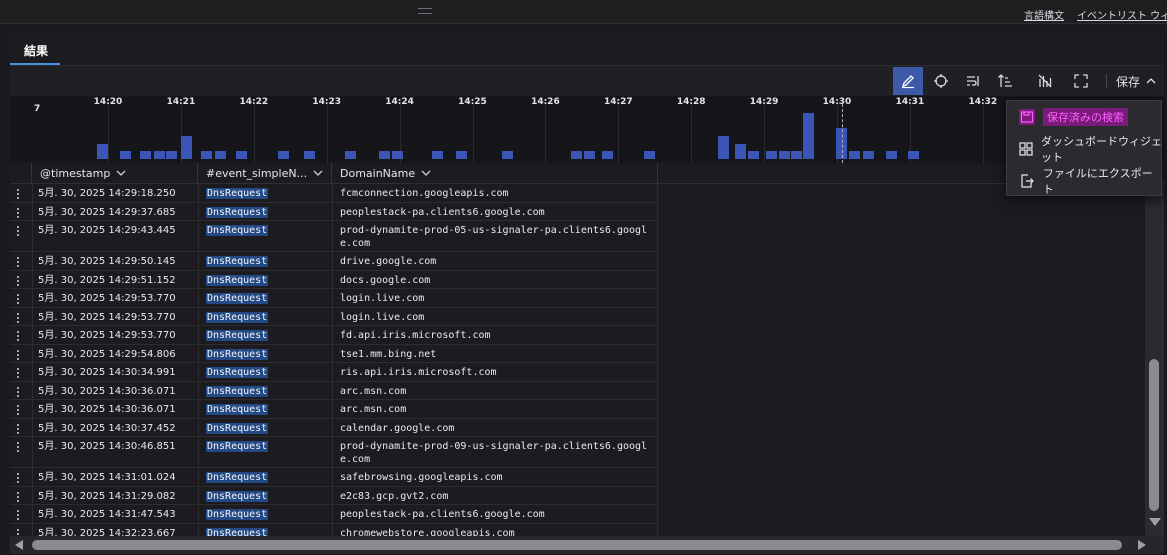  Describe the element at coordinates (1155, 522) in the screenshot. I see `scroll-down-icon` at that location.